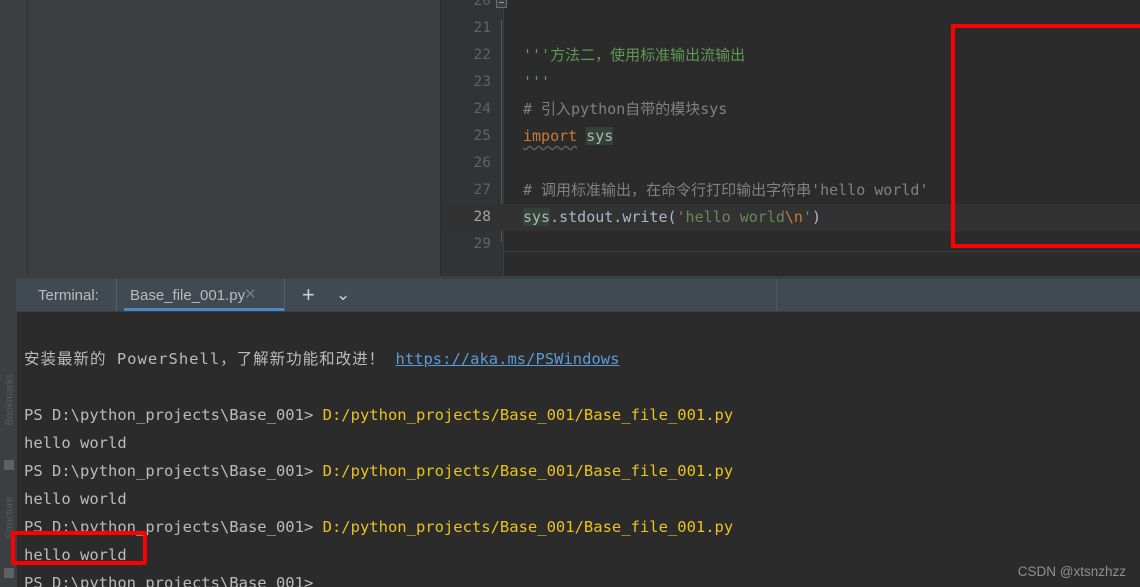  What do you see at coordinates (578, 295) in the screenshot?
I see `terminal-tab-strip: Terminal: Base_file_001.py ✕ + ⌄` at bounding box center [578, 295].